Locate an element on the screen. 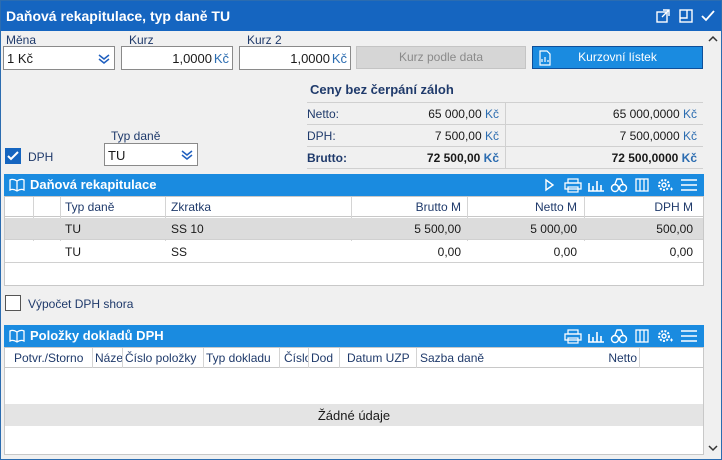 This screenshot has width=722, height=460. kurz-label: Kurz is located at coordinates (141, 40).